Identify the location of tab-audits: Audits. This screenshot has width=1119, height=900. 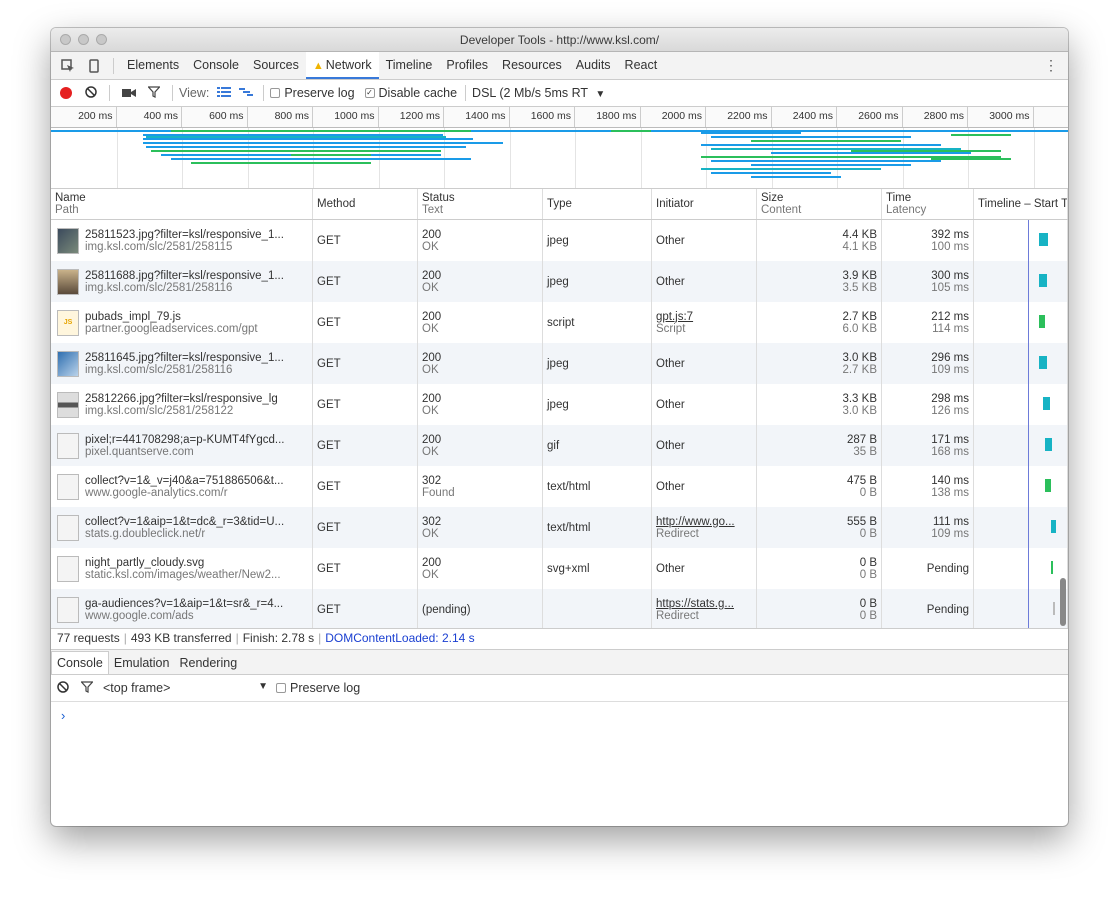
(593, 65).